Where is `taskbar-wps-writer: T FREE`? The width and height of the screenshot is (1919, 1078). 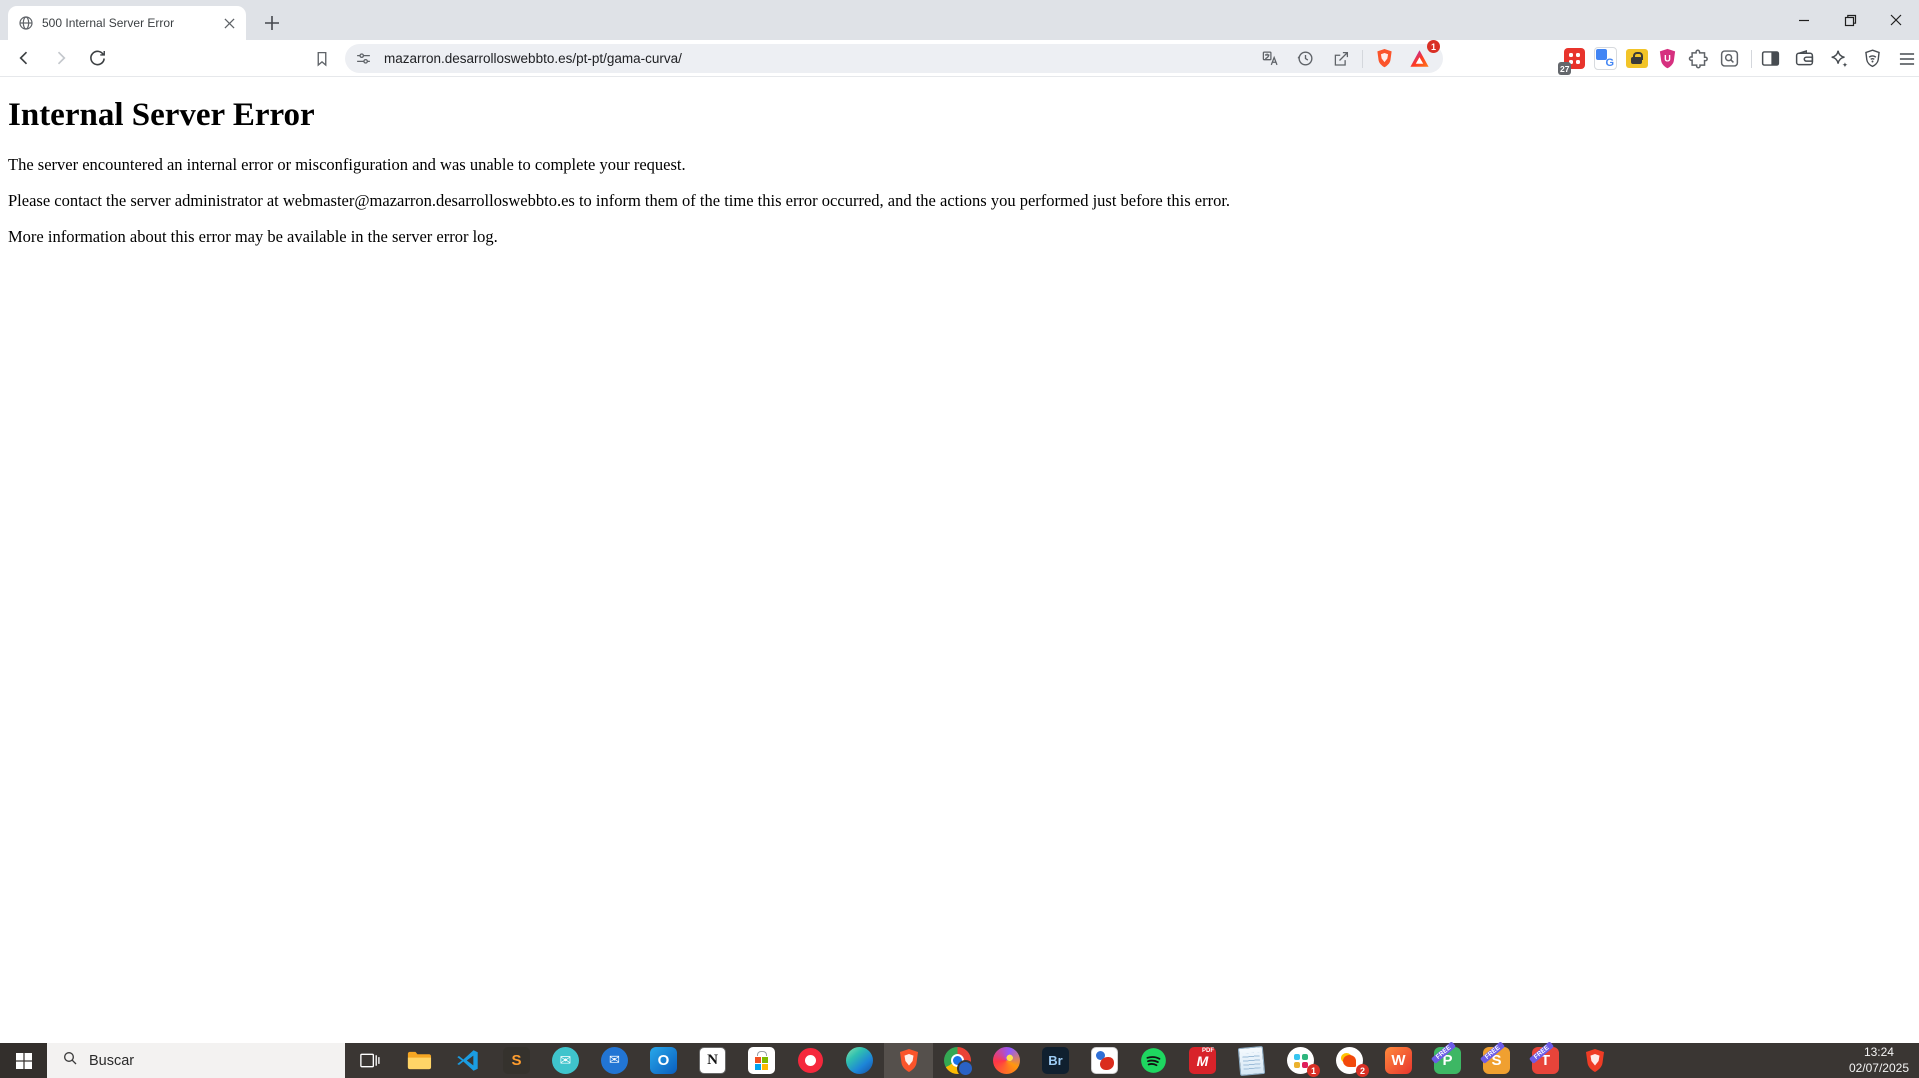 taskbar-wps-writer: T FREE is located at coordinates (1545, 1059).